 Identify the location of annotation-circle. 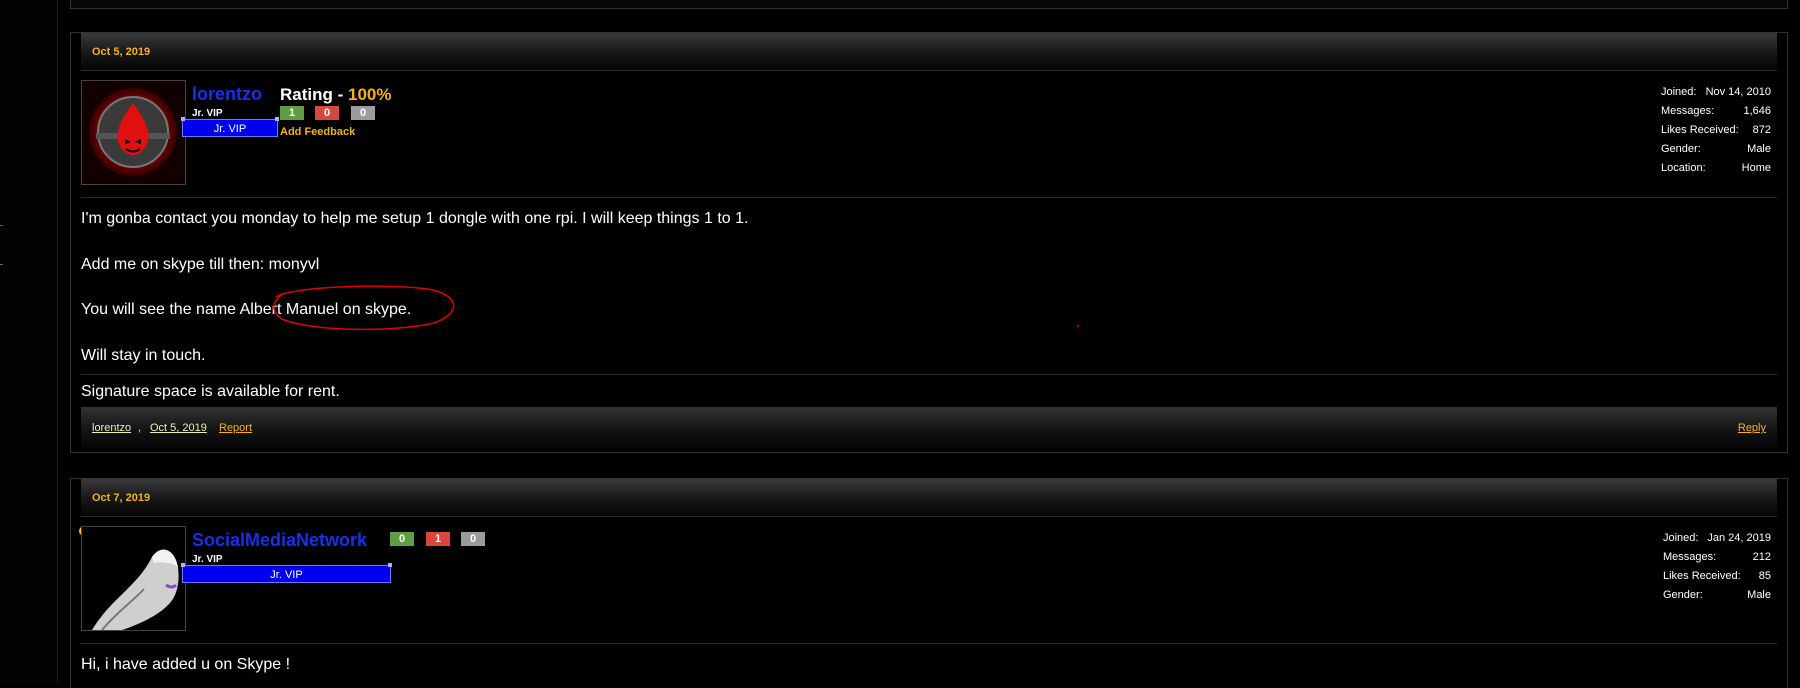
(364, 308).